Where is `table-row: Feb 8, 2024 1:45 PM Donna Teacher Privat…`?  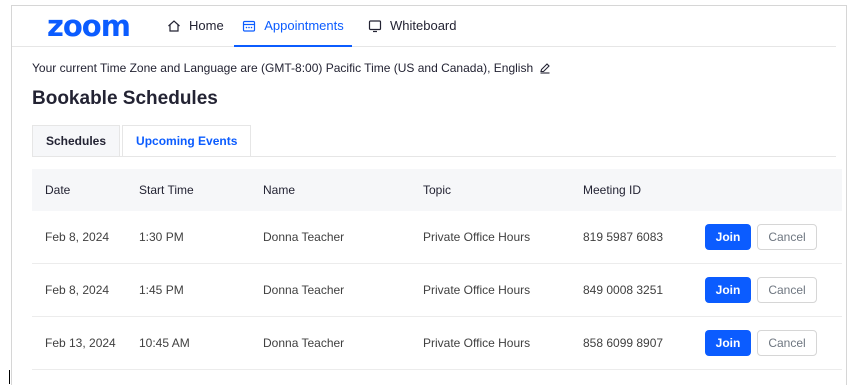
table-row: Feb 8, 2024 1:45 PM Donna Teacher Privat… is located at coordinates (437, 290).